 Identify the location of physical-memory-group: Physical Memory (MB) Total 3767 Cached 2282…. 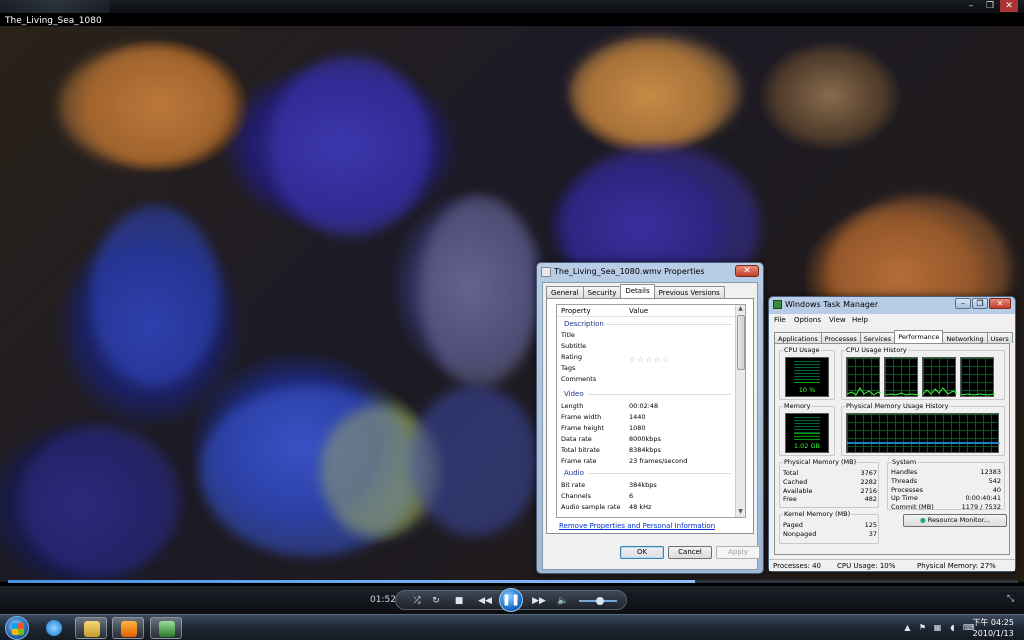
(829, 483).